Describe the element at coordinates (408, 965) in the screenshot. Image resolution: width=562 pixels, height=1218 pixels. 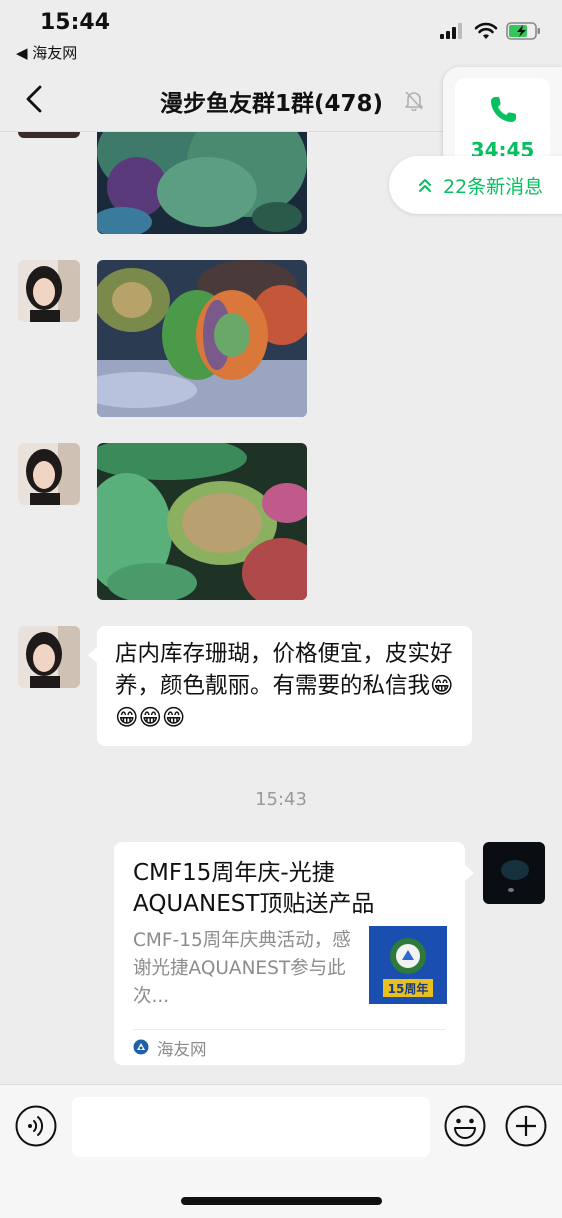
I see `link-card-thumbnail: 15周年` at that location.